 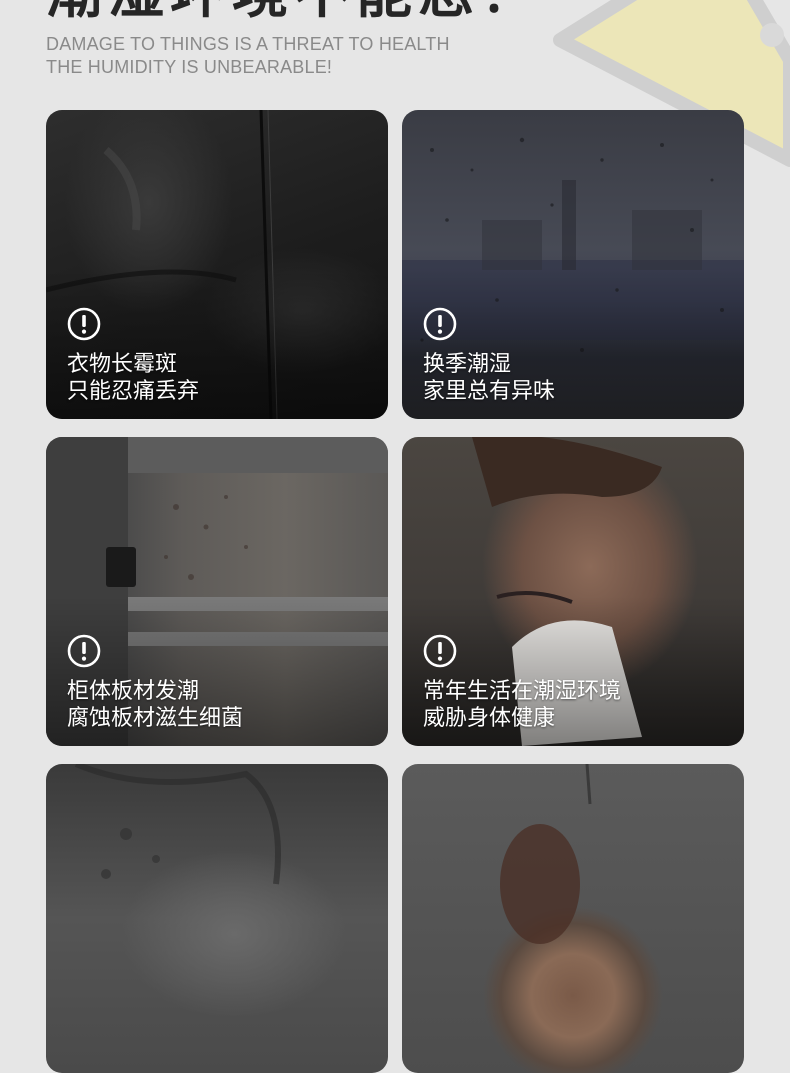 I want to click on page-headline: 潮湿环境不能忍！, so click(x=294, y=11).